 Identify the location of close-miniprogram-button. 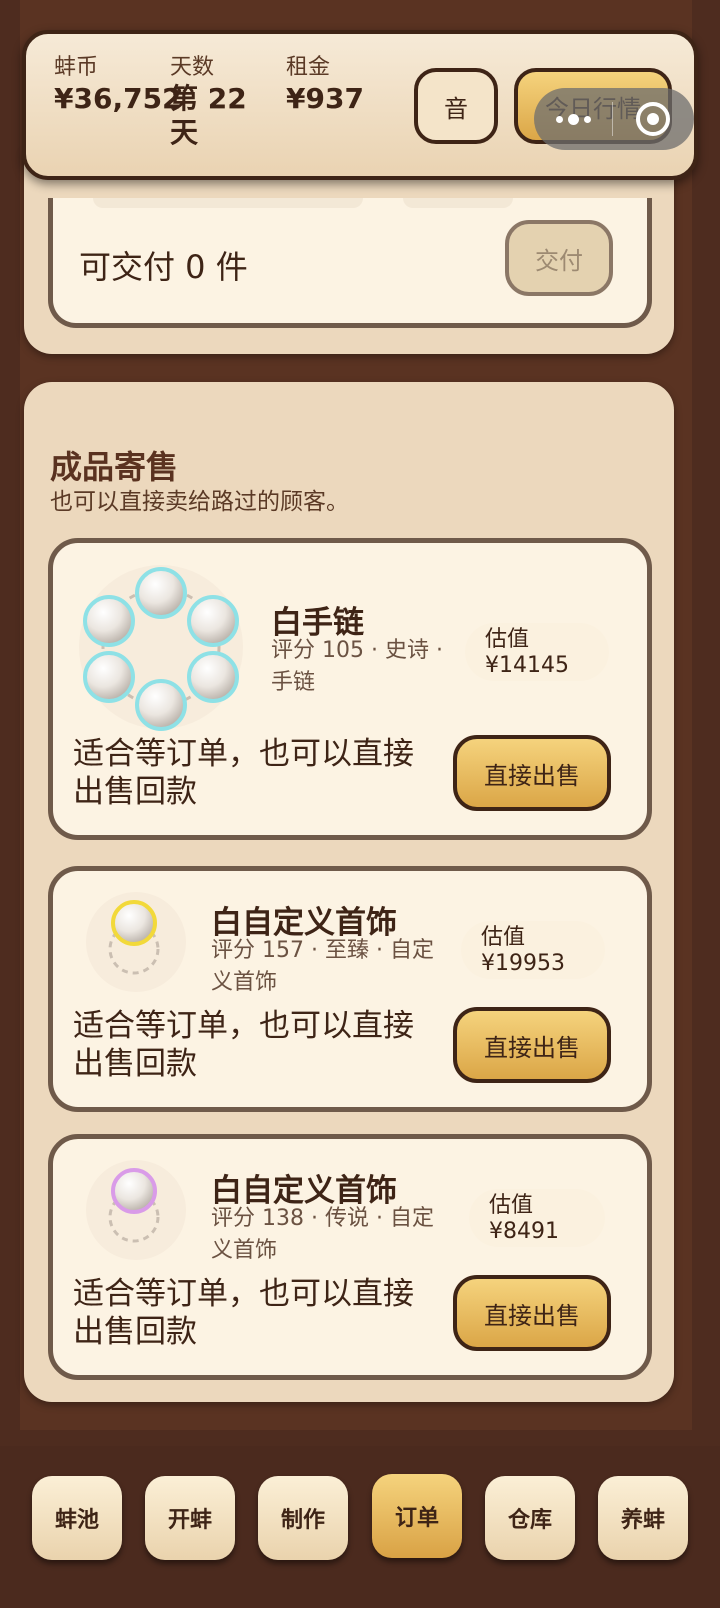
(653, 119).